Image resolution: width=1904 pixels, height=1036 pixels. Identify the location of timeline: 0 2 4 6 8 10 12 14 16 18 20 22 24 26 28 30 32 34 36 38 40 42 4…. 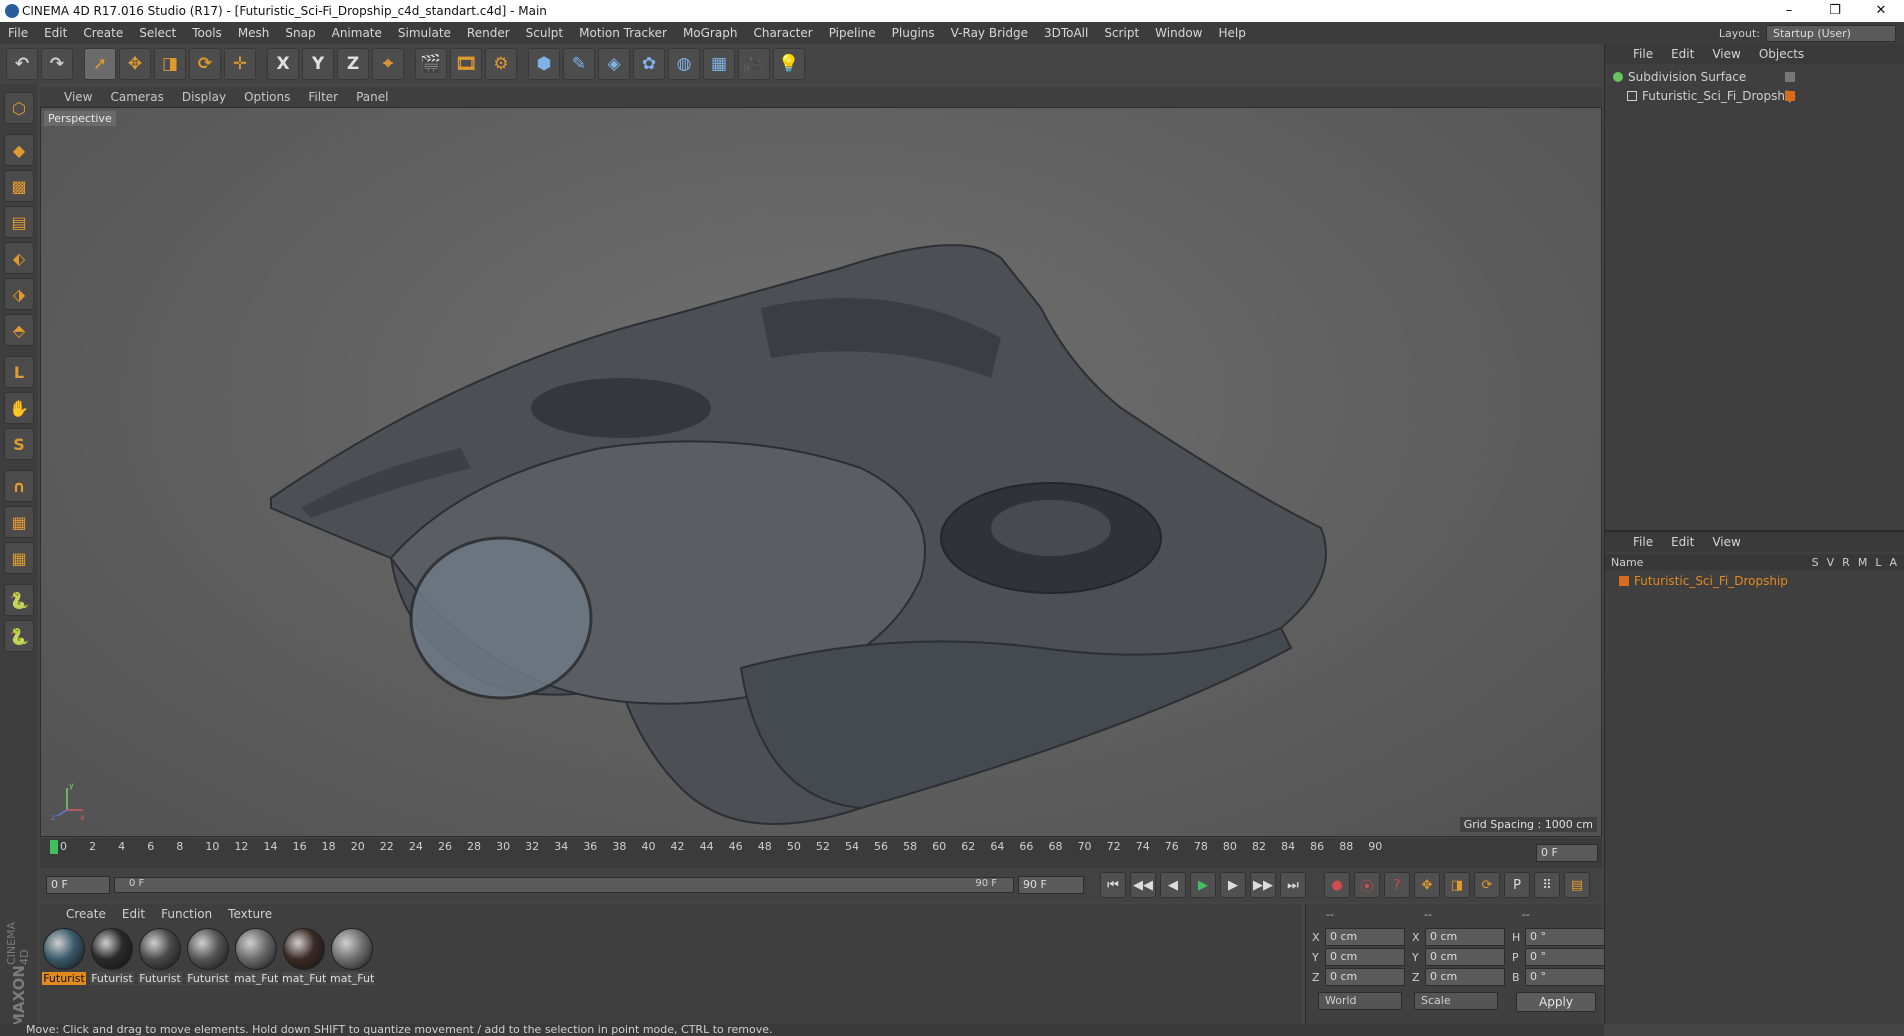
(821, 853).